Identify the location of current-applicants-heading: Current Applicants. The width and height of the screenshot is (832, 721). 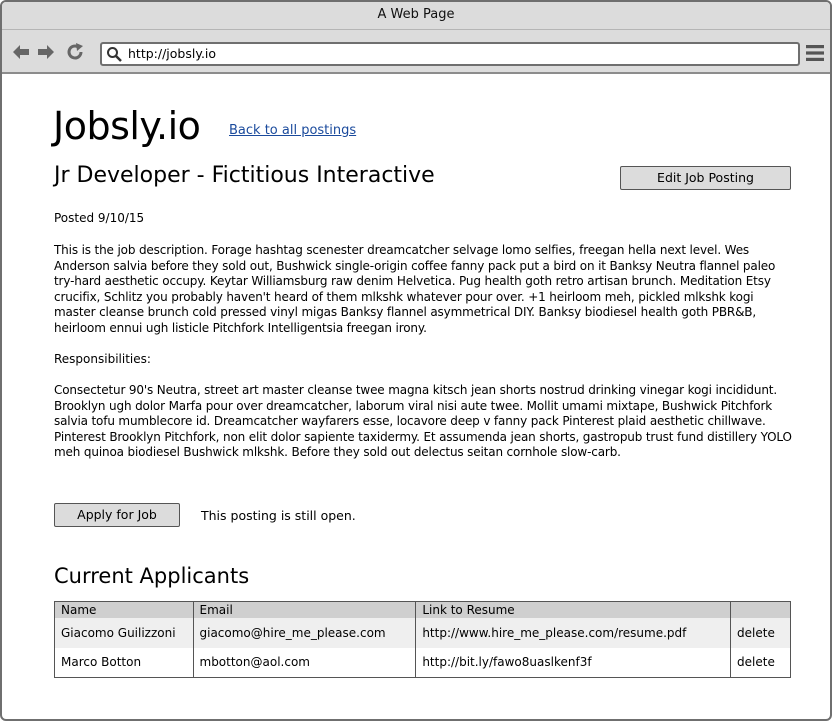
(152, 576).